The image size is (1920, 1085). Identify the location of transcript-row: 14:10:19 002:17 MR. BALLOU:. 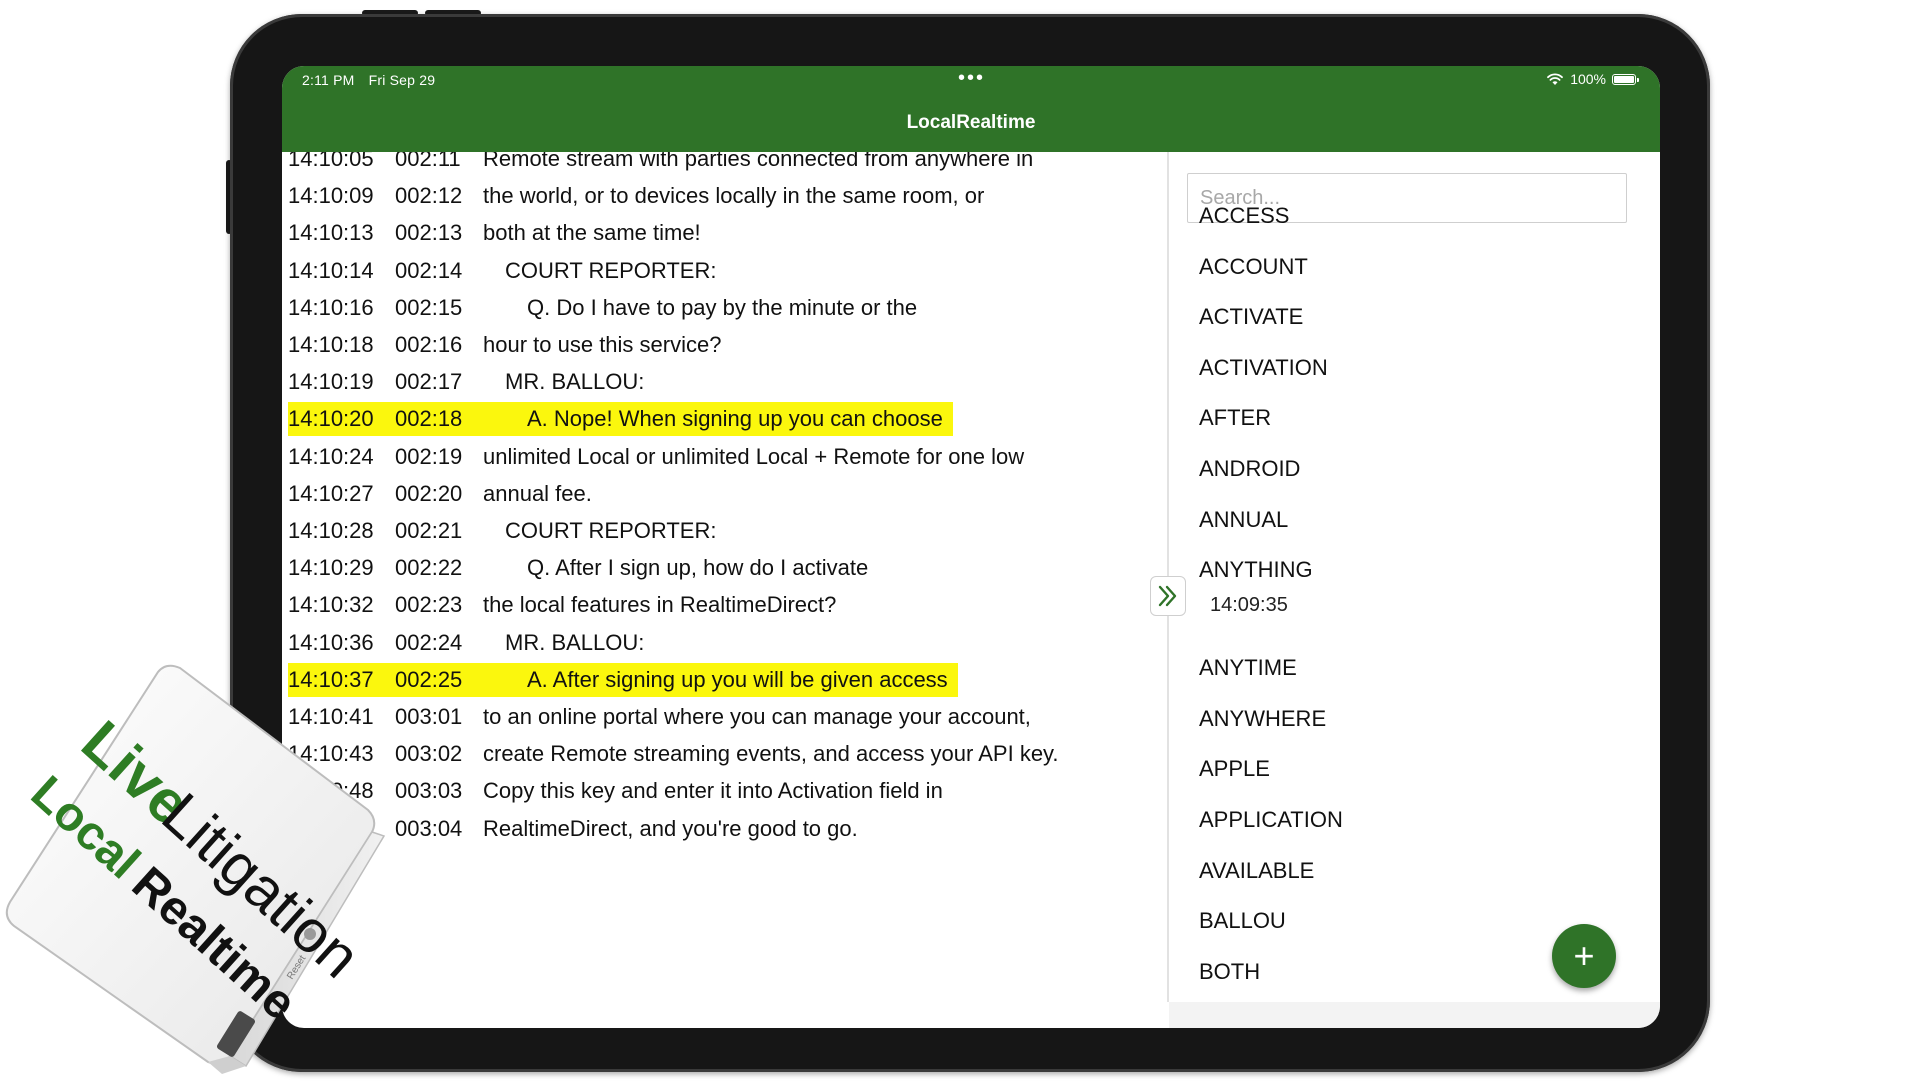
(466, 382).